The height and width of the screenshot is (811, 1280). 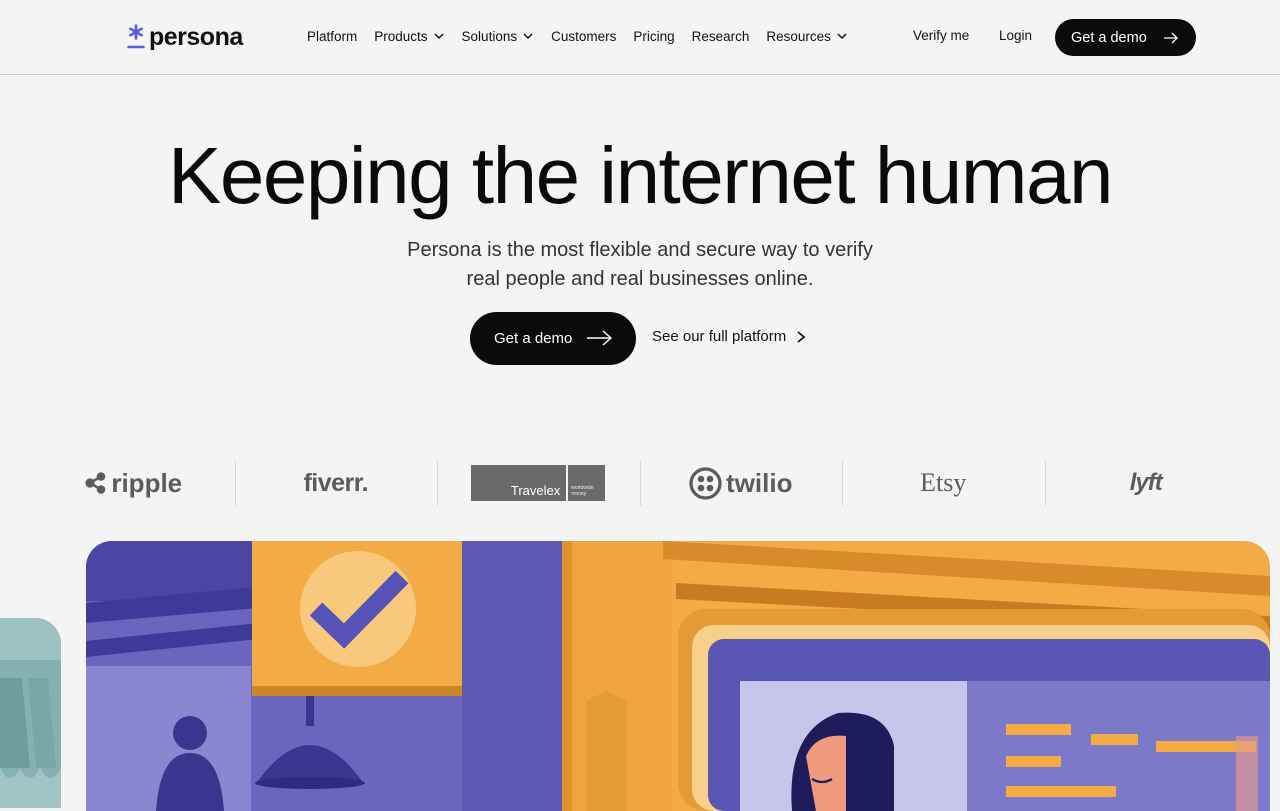 I want to click on logo-ripple: ripple, so click(x=133, y=483).